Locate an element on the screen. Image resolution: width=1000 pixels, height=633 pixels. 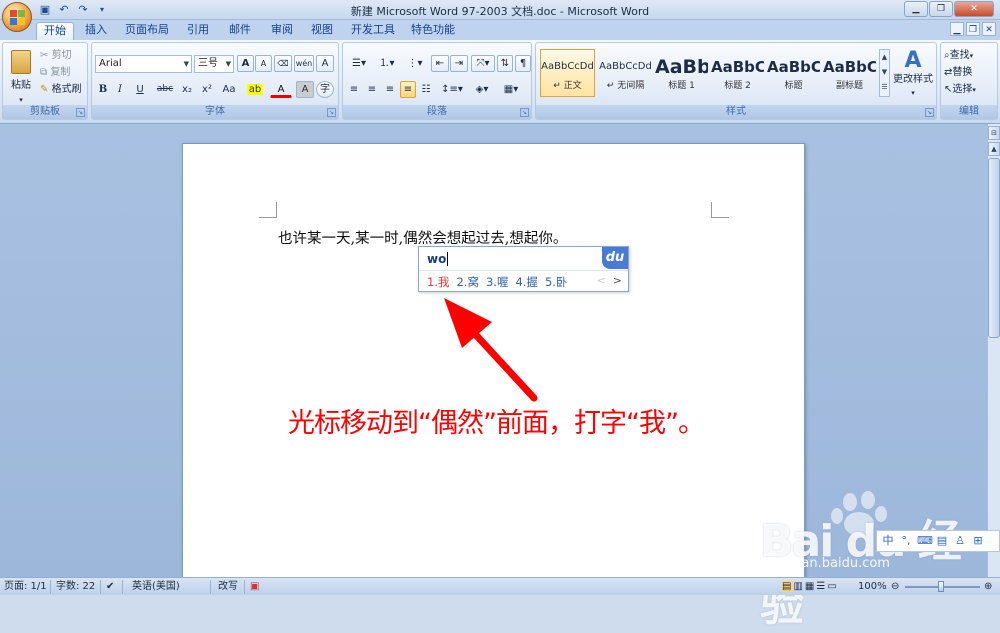
ime-punctuation-icon: °, is located at coordinates (906, 541).